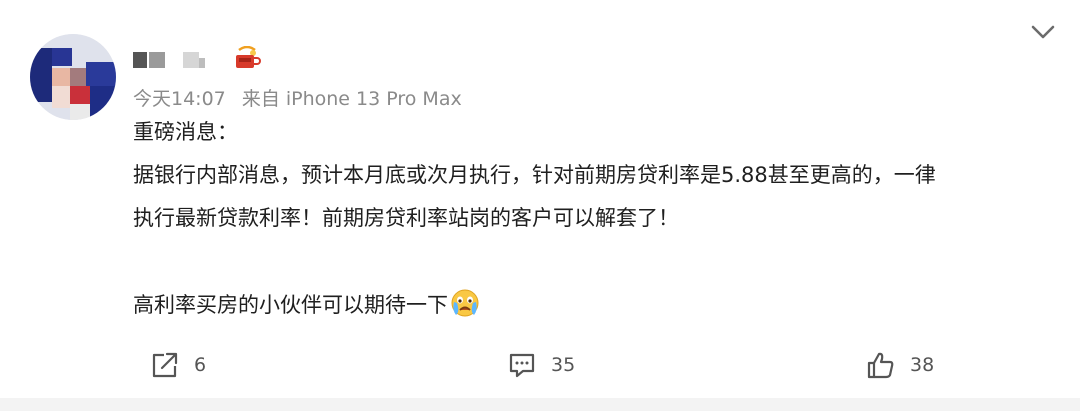 This screenshot has height=411, width=1080. Describe the element at coordinates (1043, 32) in the screenshot. I see `chevron-down-icon` at that location.